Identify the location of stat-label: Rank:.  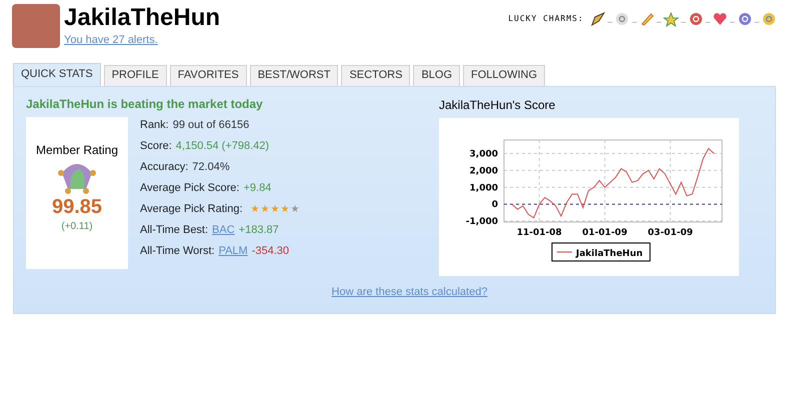
(154, 126).